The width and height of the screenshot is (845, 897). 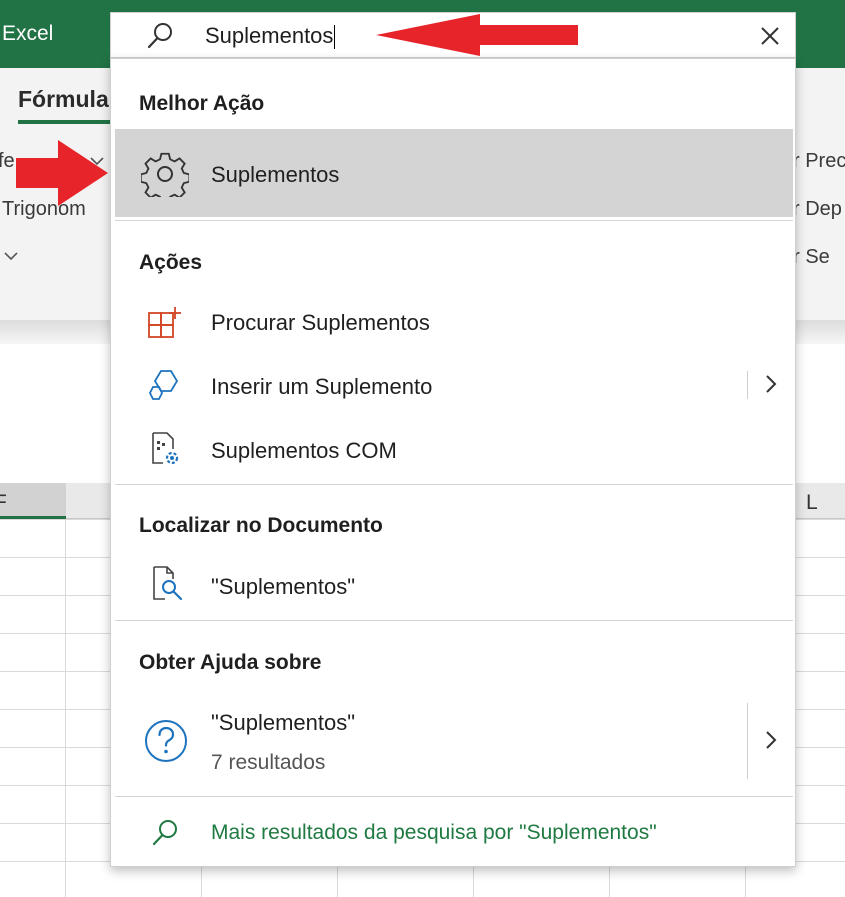 I want to click on gear-icon, so click(x=165, y=174).